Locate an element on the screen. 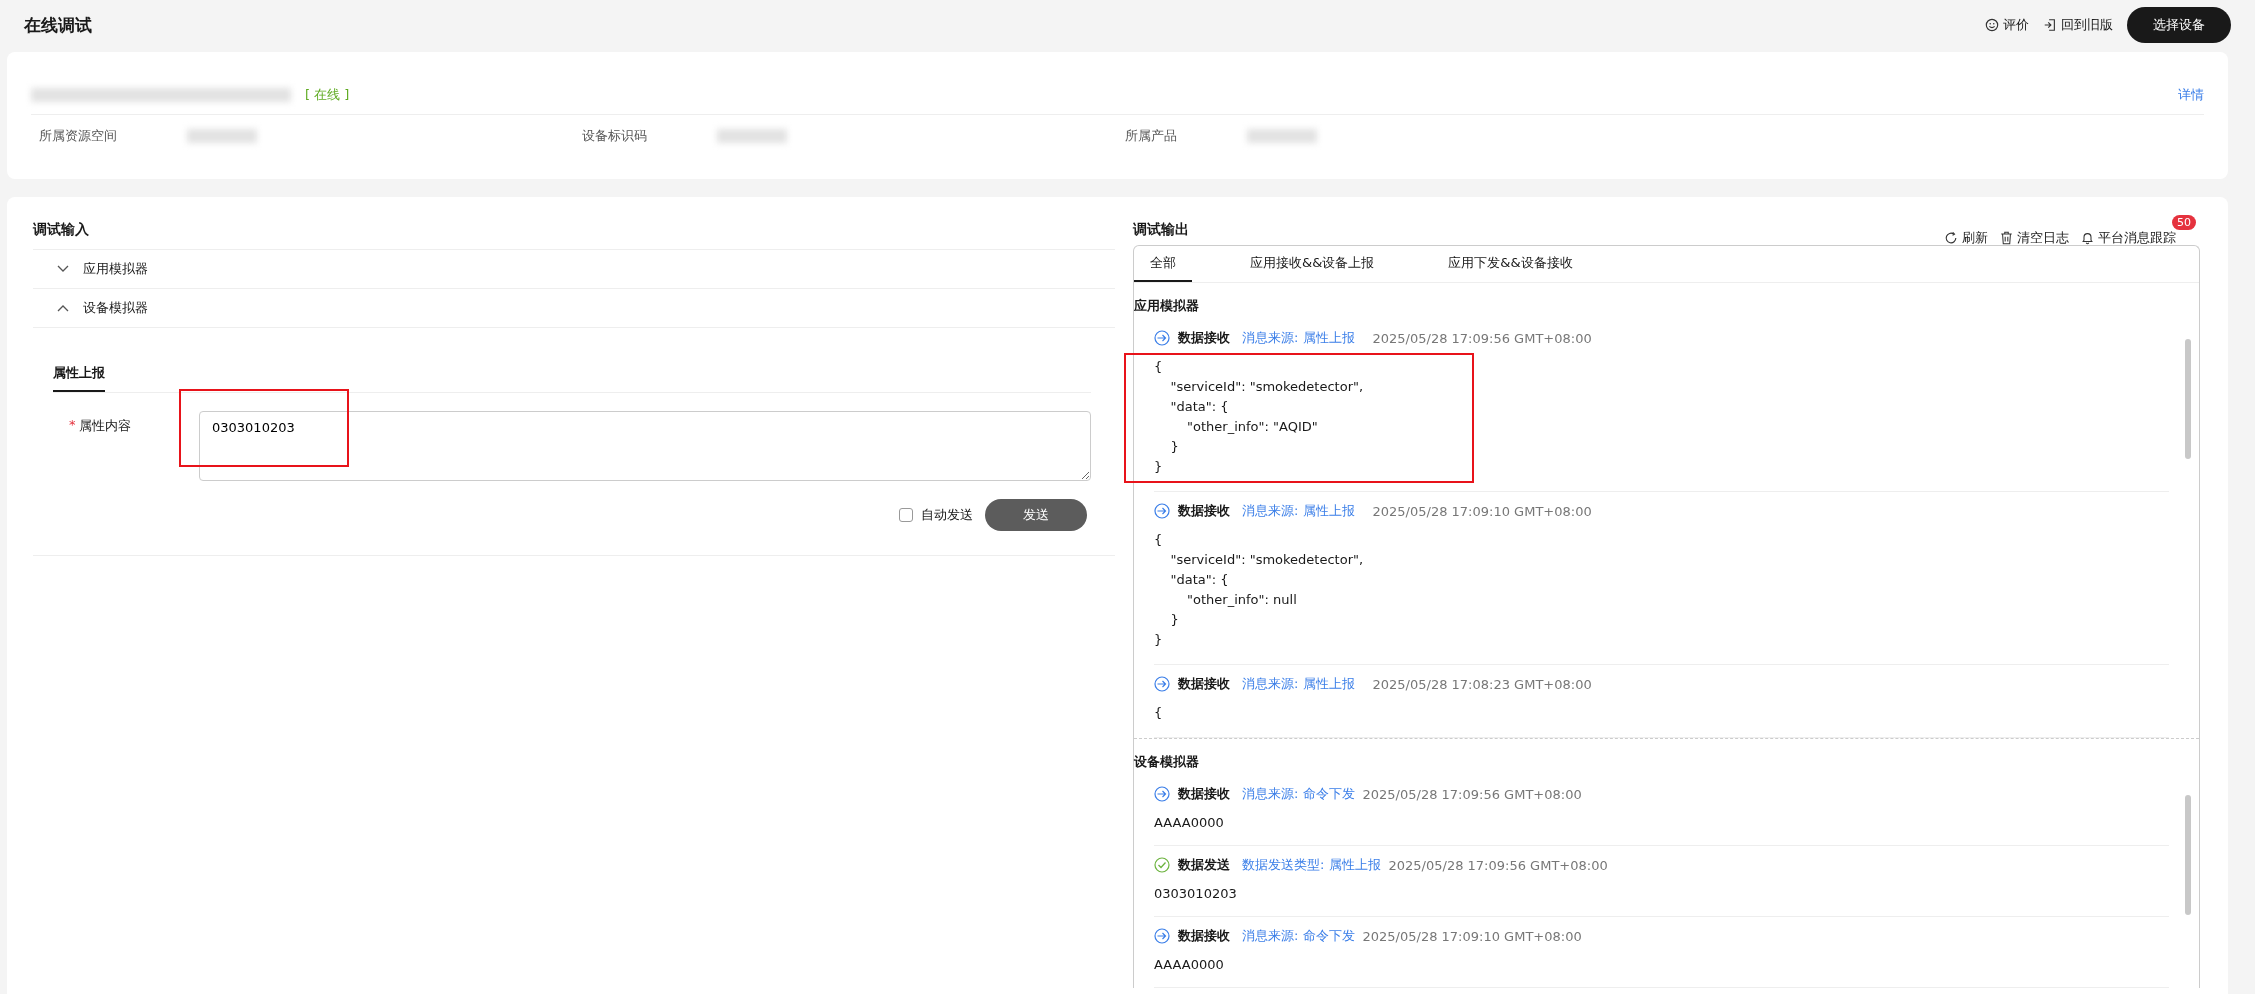 The height and width of the screenshot is (994, 2255). field-label: 设备标识码 is located at coordinates (614, 136).